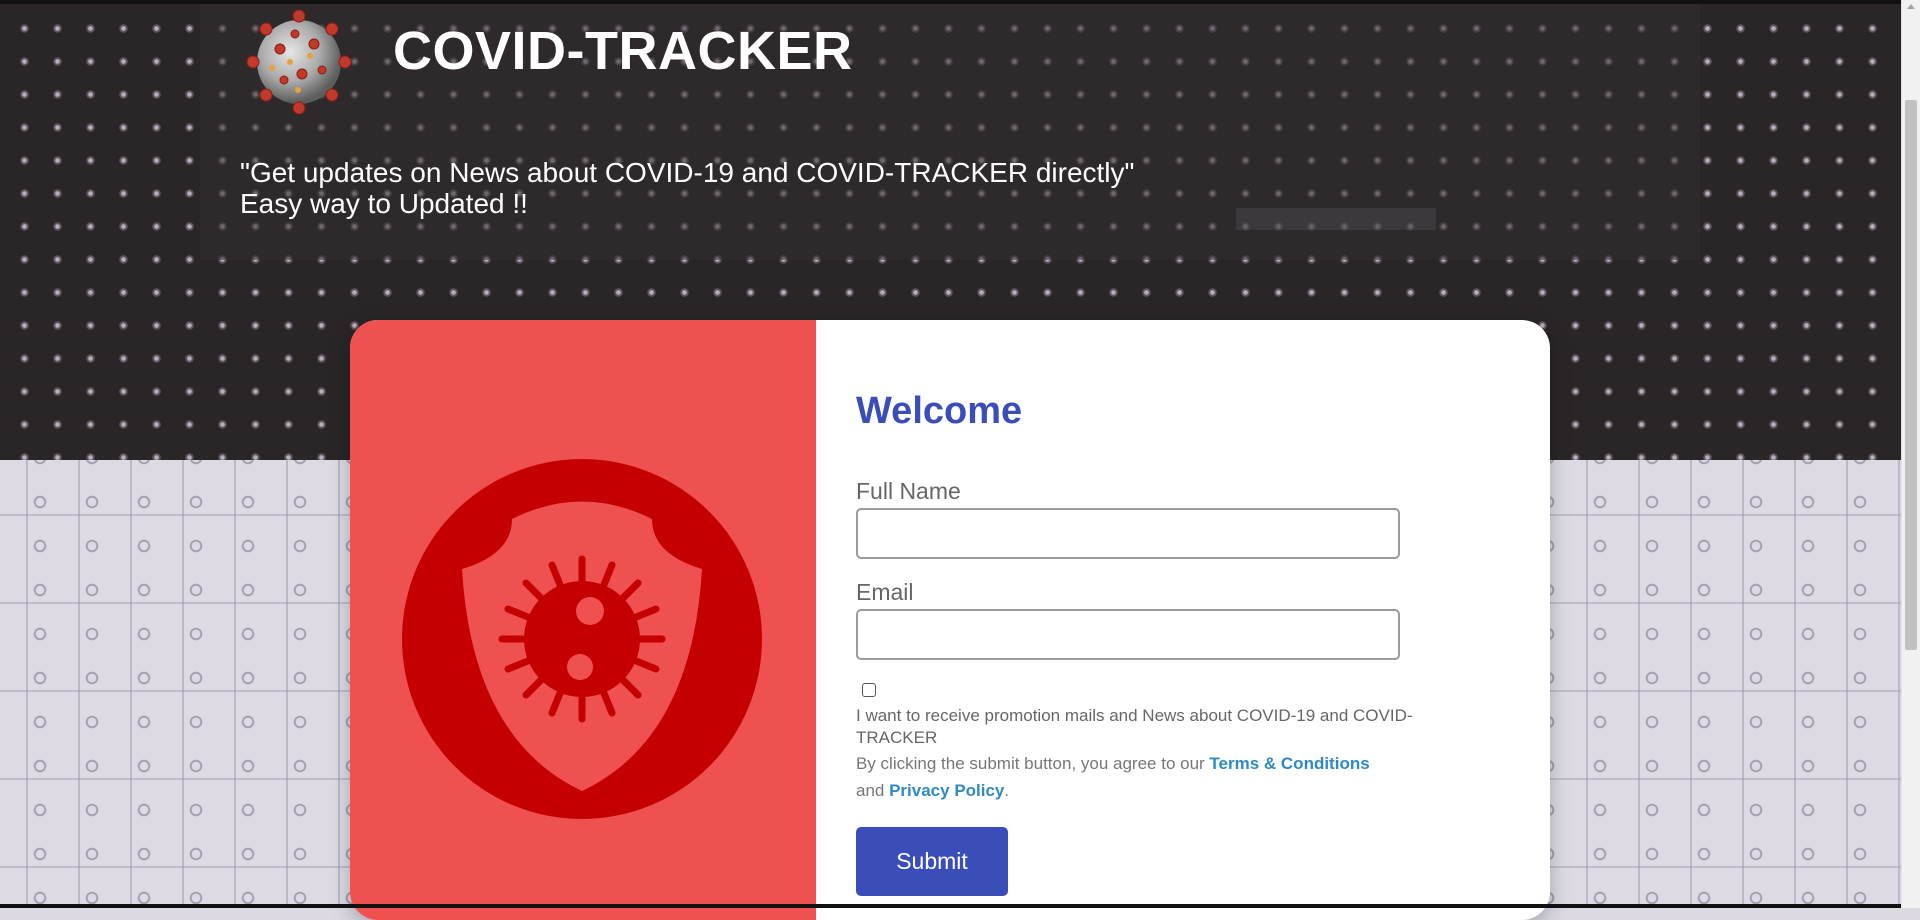  I want to click on email-label: Email, so click(885, 592).